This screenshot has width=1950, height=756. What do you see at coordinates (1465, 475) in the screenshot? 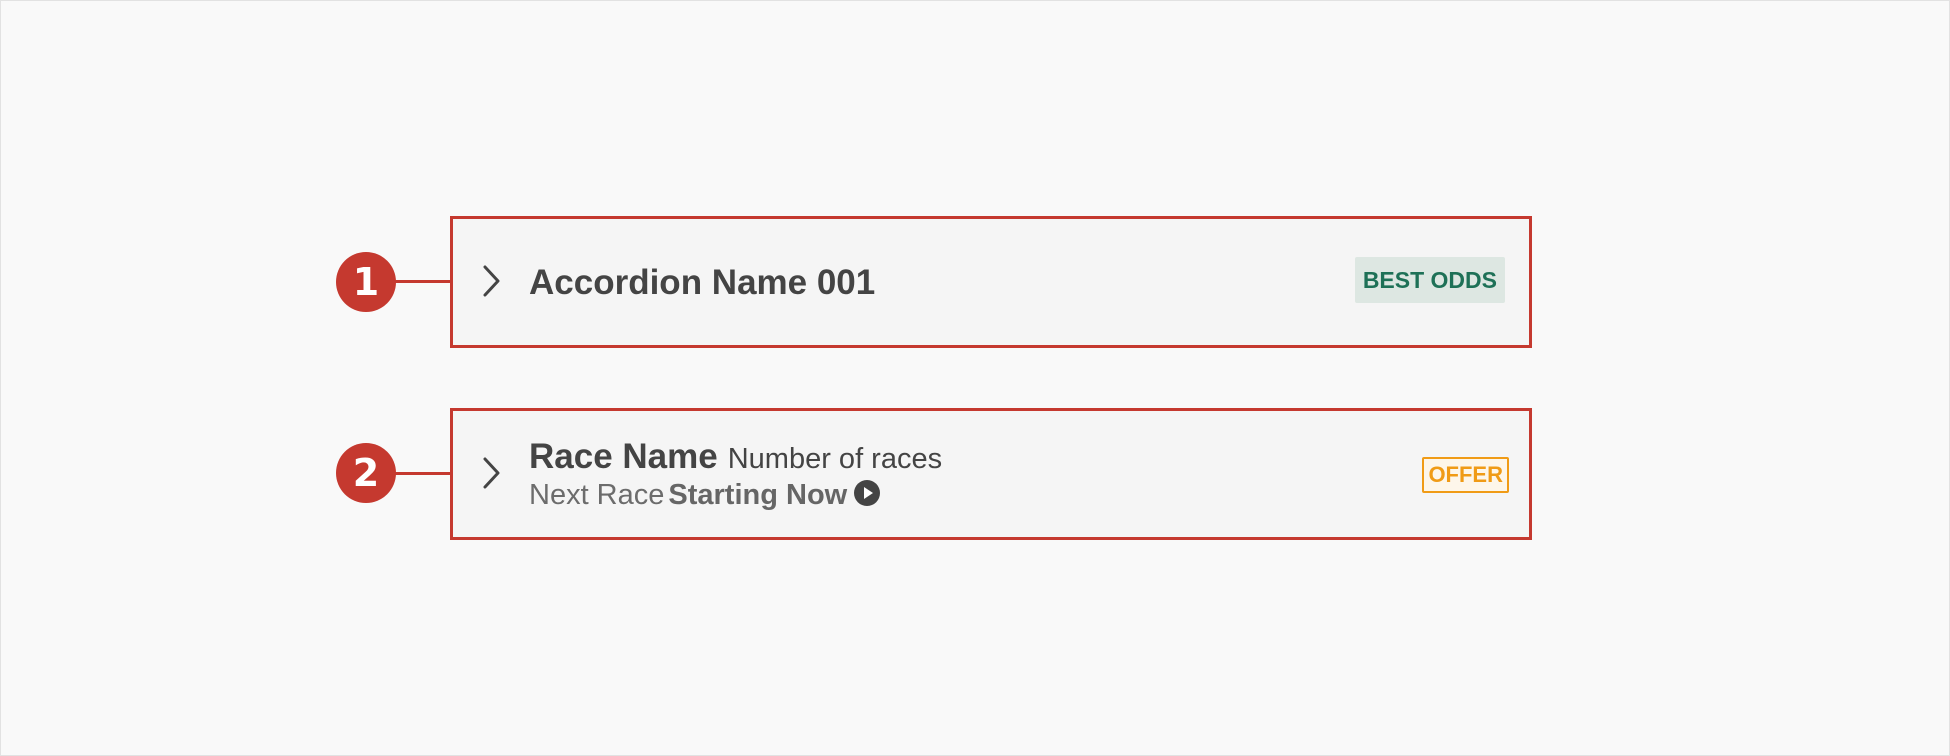
I see `offer-badge: OFFER` at bounding box center [1465, 475].